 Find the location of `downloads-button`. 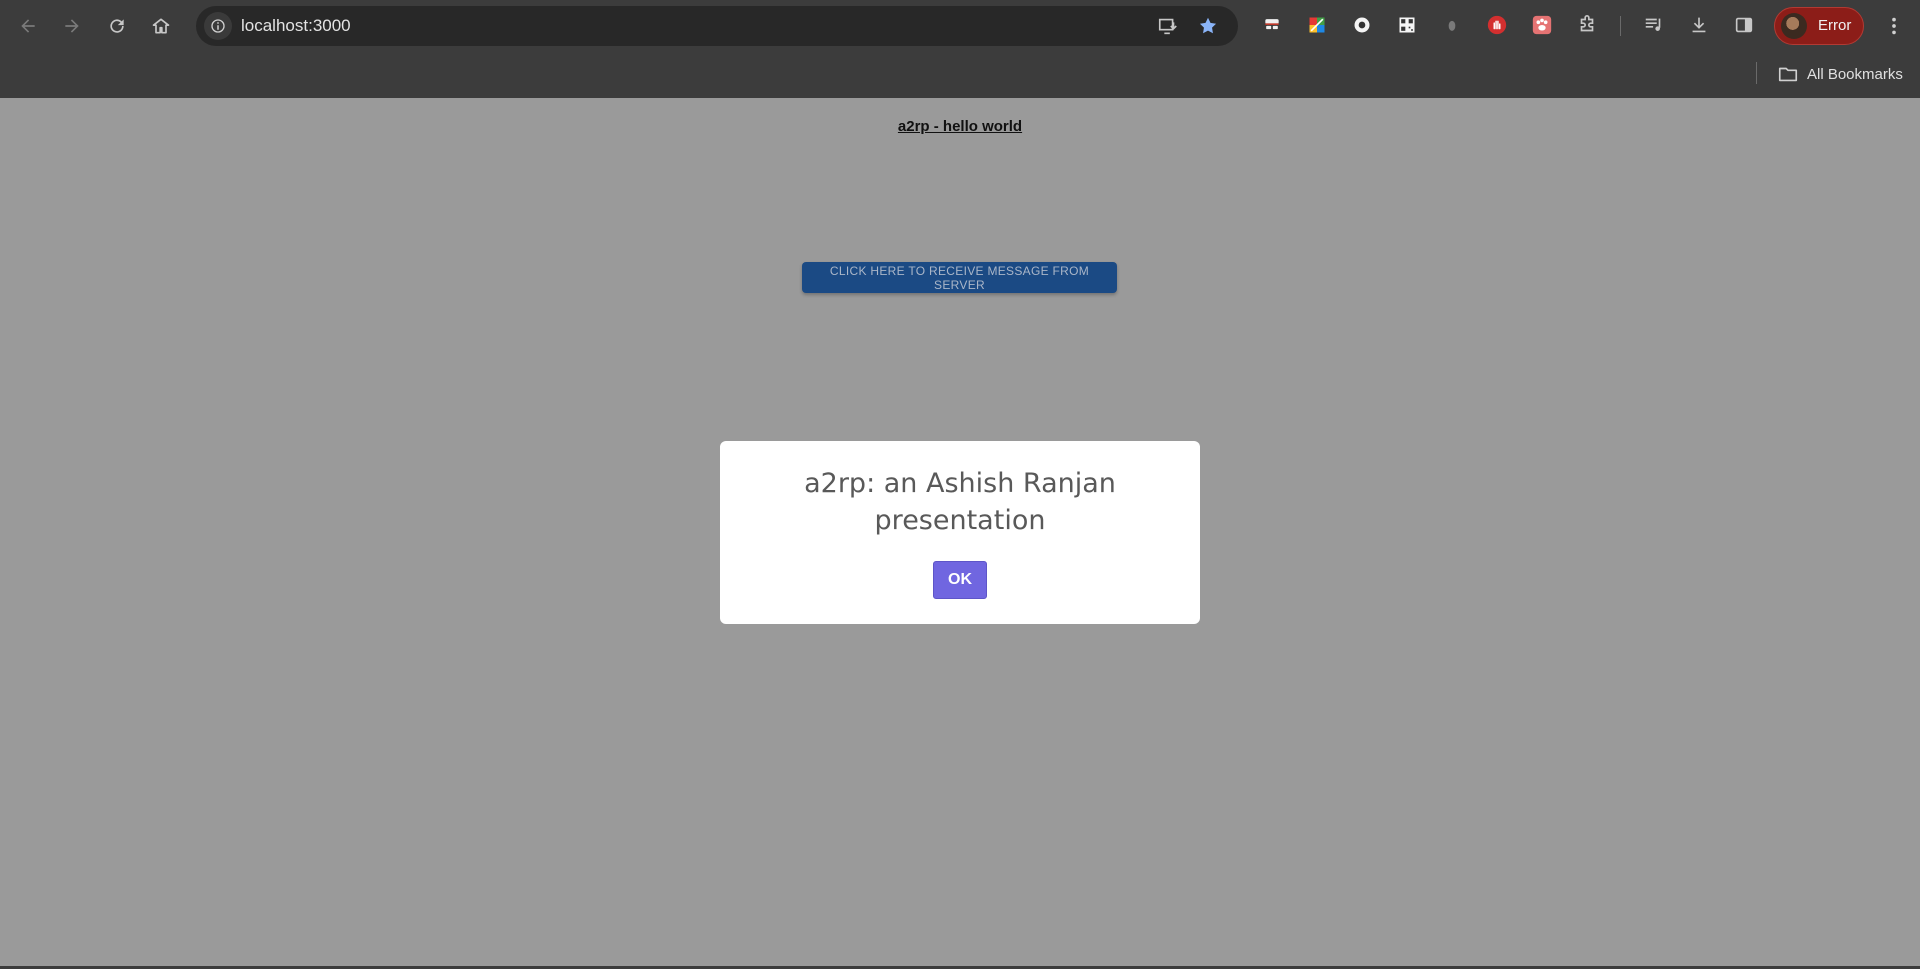

downloads-button is located at coordinates (1699, 25).